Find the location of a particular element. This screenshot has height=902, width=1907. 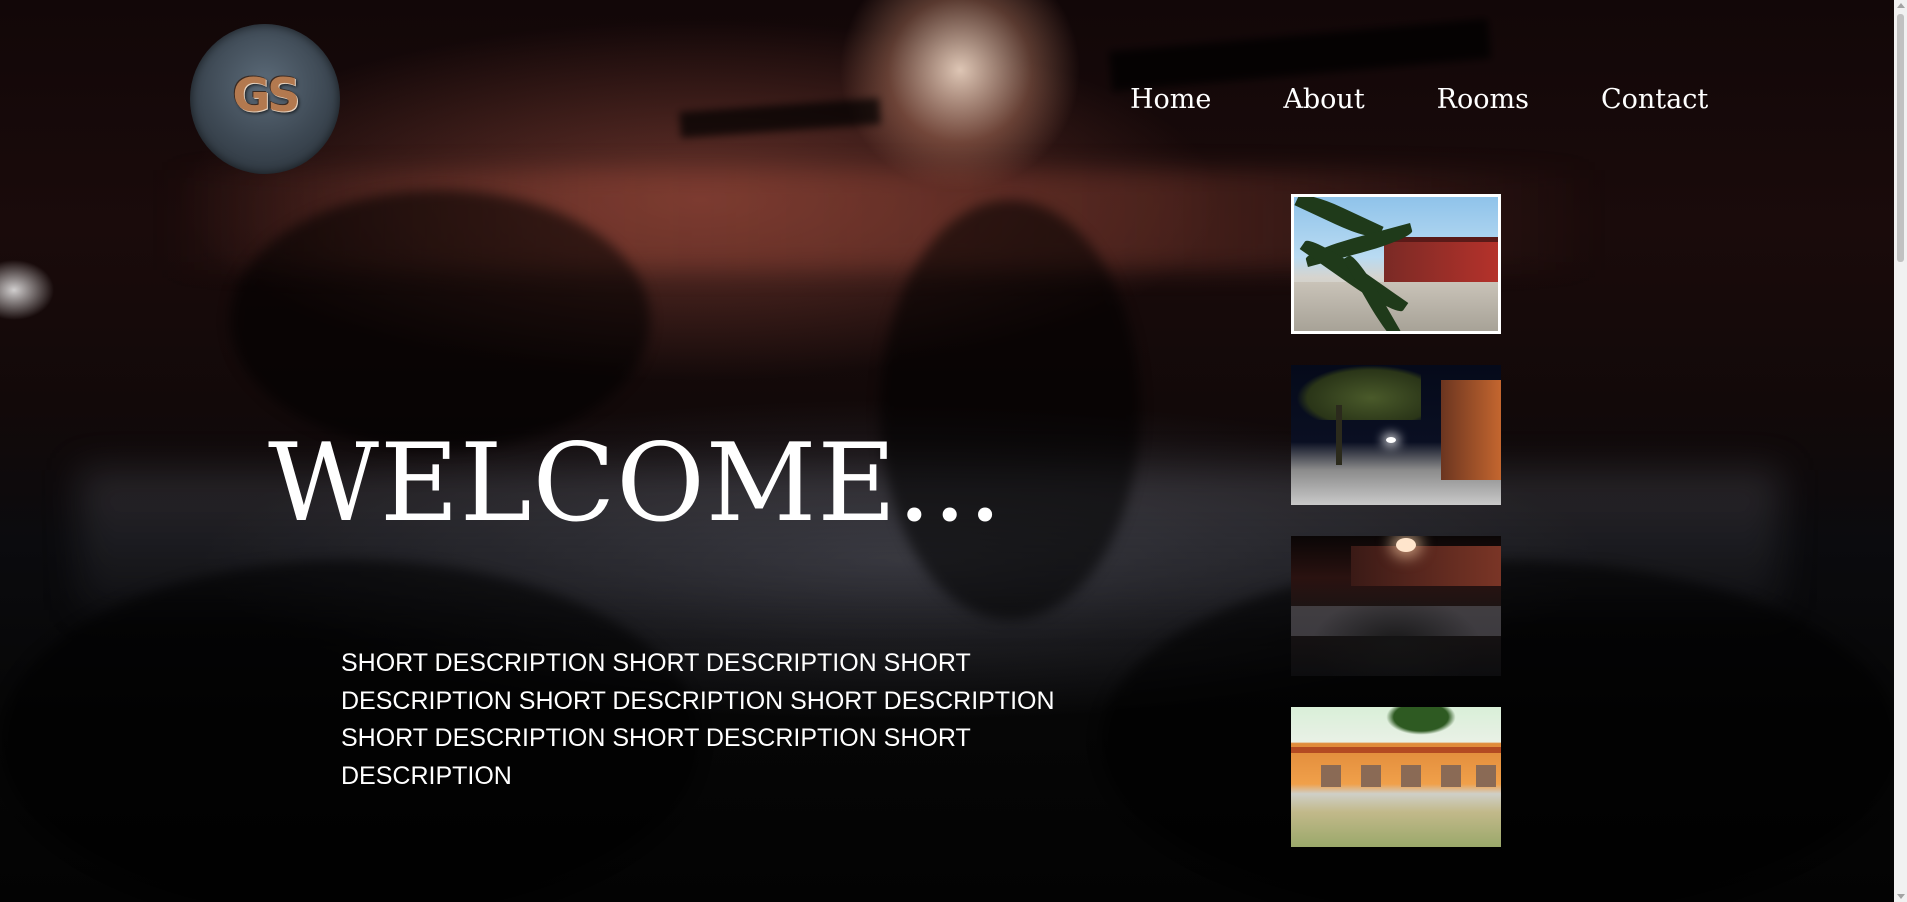

logo-text: GS is located at coordinates (266, 95).